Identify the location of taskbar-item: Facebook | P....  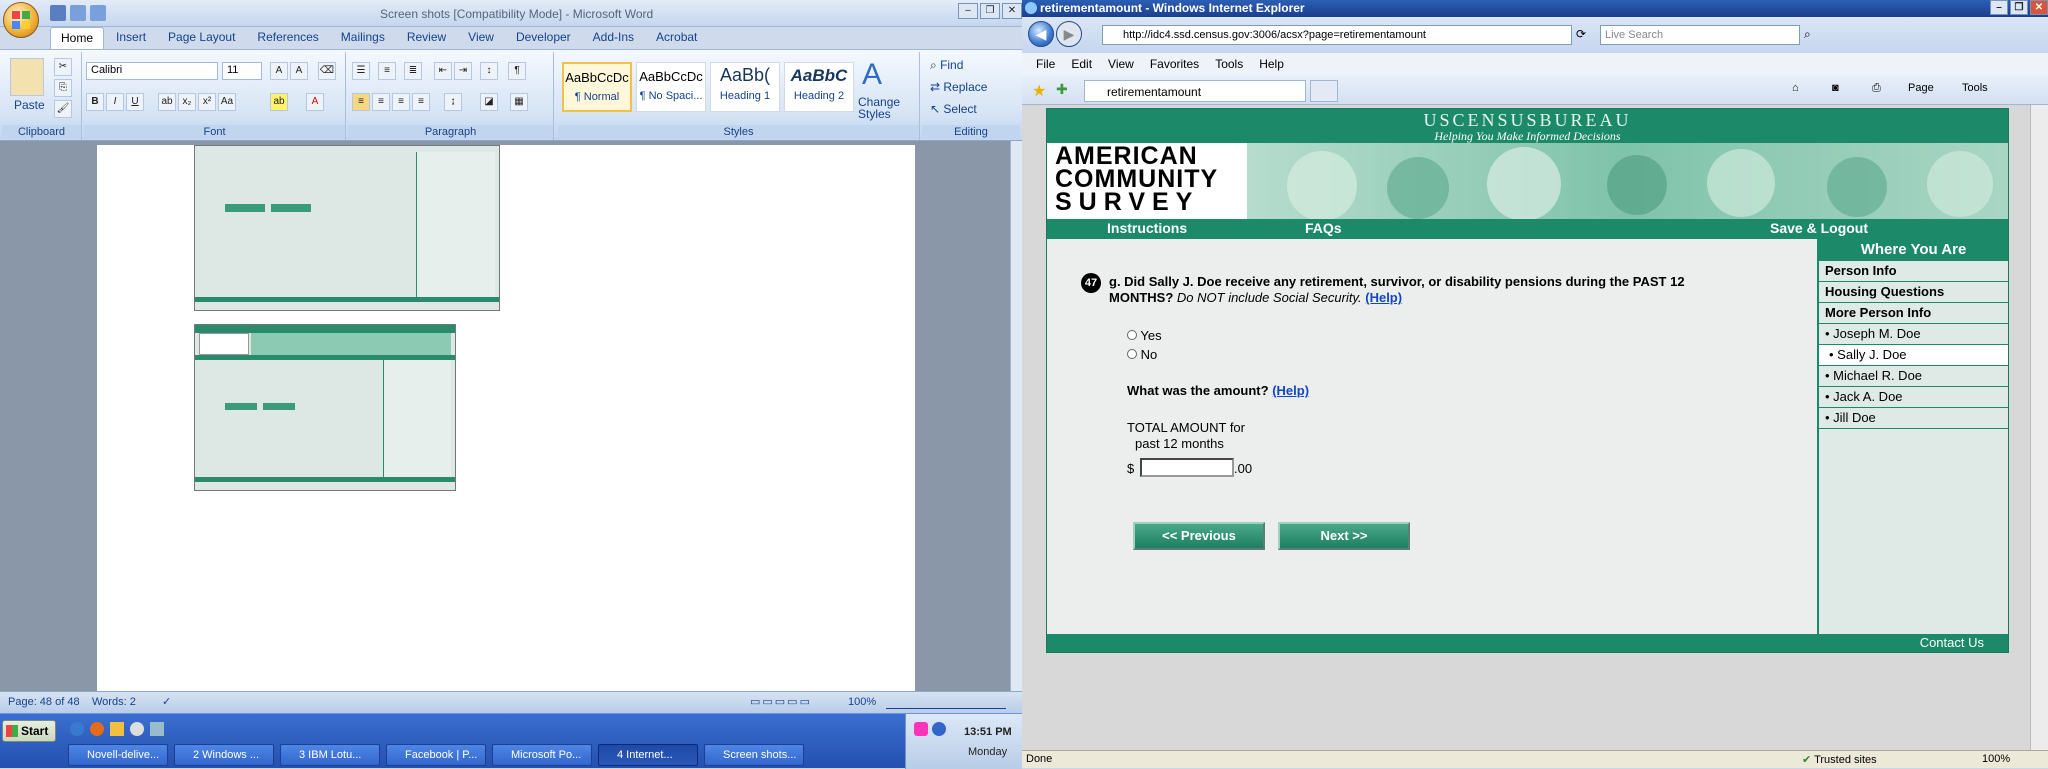
(436, 755).